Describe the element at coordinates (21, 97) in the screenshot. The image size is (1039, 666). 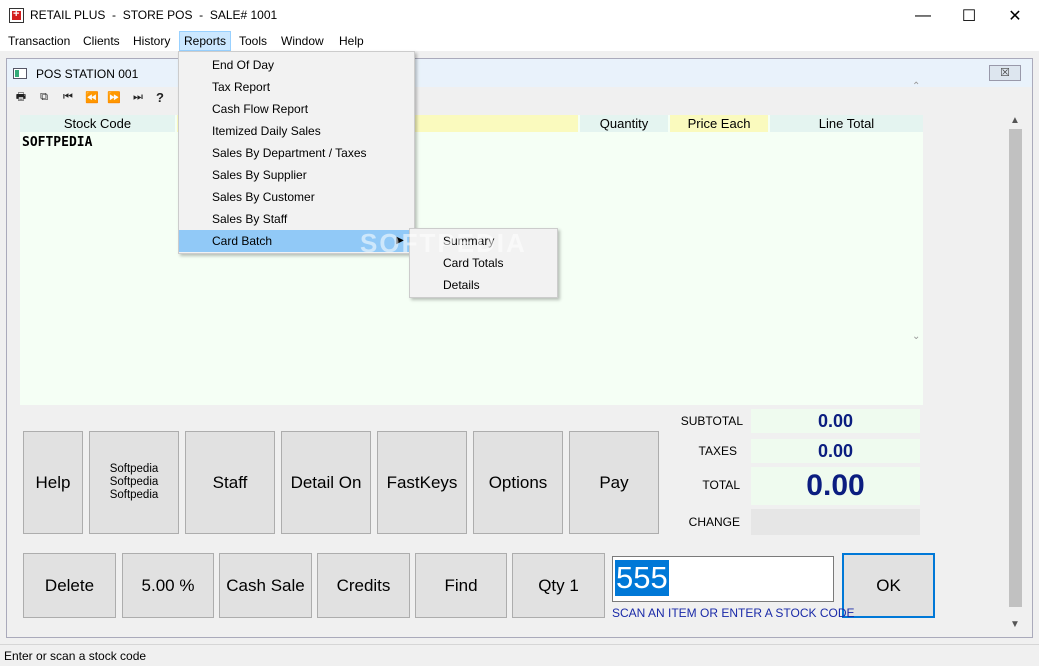
I see `printer-icon: 🖶` at that location.